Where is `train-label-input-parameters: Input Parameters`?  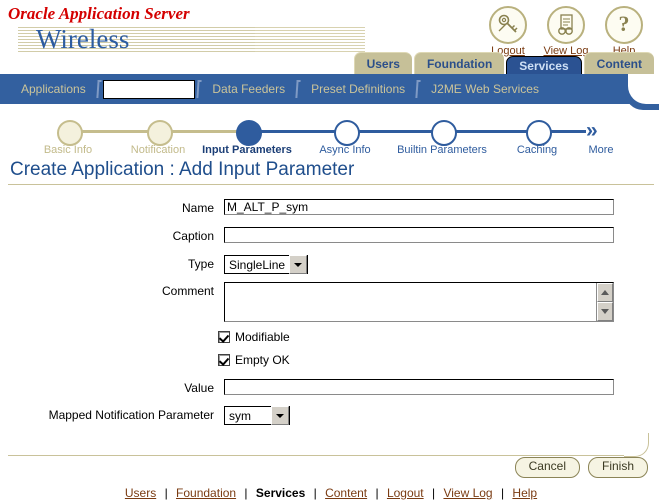
train-label-input-parameters: Input Parameters is located at coordinates (247, 150).